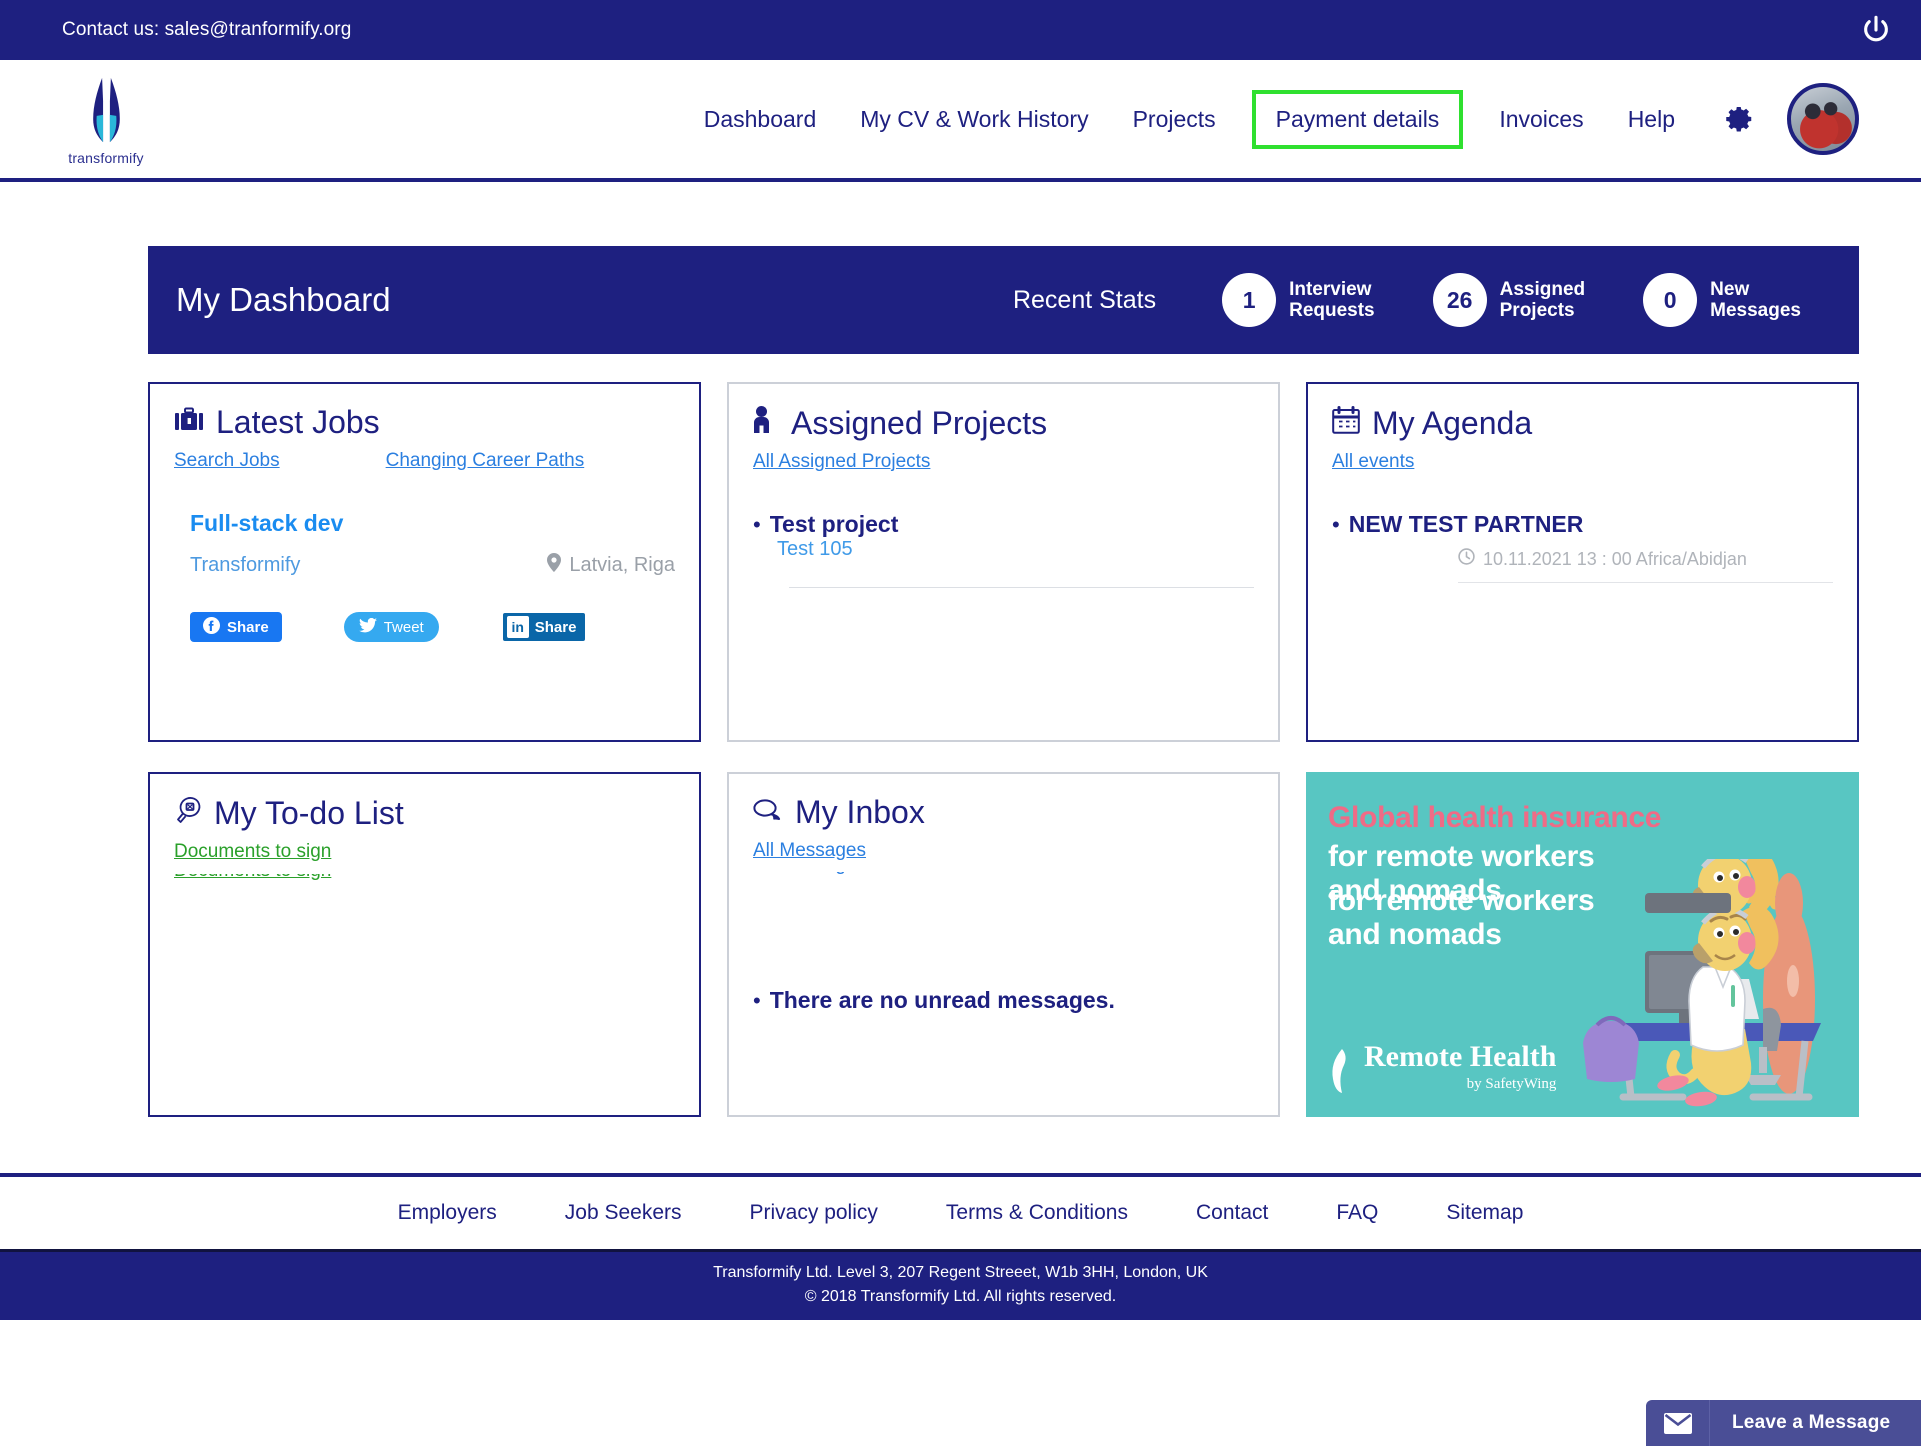 This screenshot has height=1446, width=1921. What do you see at coordinates (1466, 524) in the screenshot?
I see `agenda-event-name: NEW TEST PARTNER` at bounding box center [1466, 524].